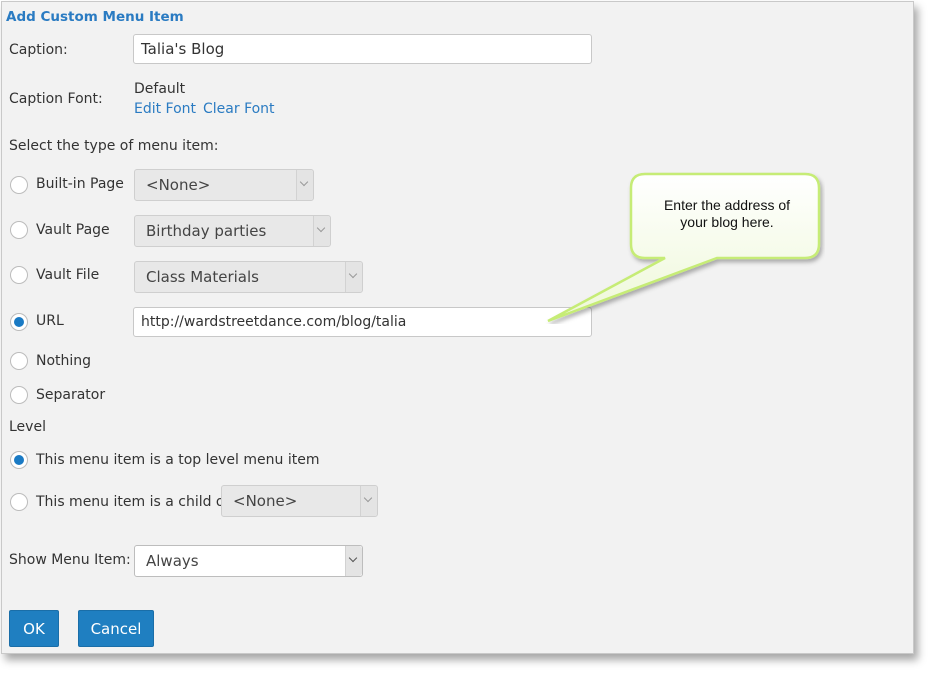 This screenshot has height=678, width=938. Describe the element at coordinates (178, 460) in the screenshot. I see `top-level-label: This menu item is a top level menu item` at that location.